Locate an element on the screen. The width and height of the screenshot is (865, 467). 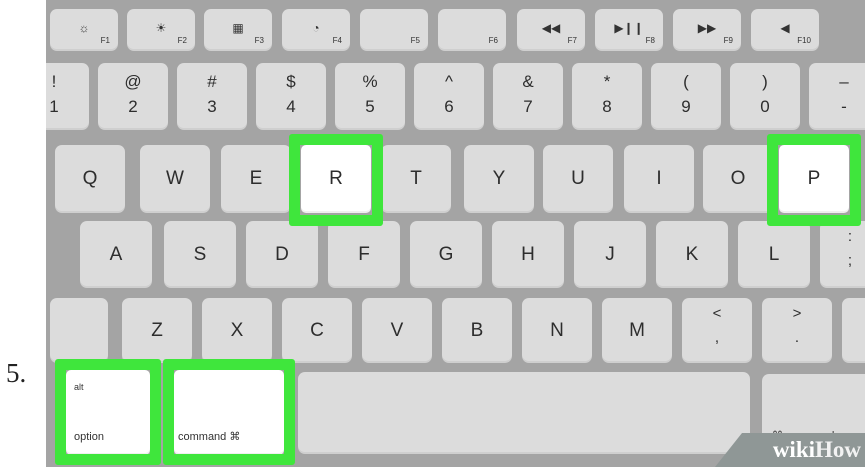
letter-key-j: J is located at coordinates (610, 254).